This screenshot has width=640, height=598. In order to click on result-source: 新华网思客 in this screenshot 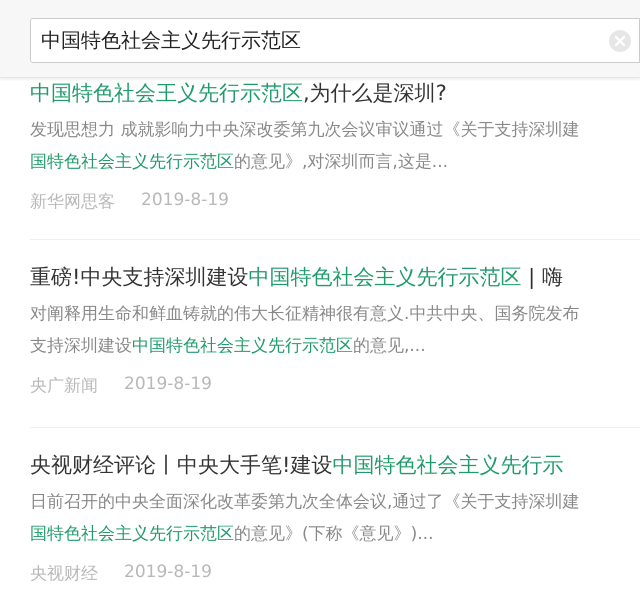, I will do `click(72, 202)`.